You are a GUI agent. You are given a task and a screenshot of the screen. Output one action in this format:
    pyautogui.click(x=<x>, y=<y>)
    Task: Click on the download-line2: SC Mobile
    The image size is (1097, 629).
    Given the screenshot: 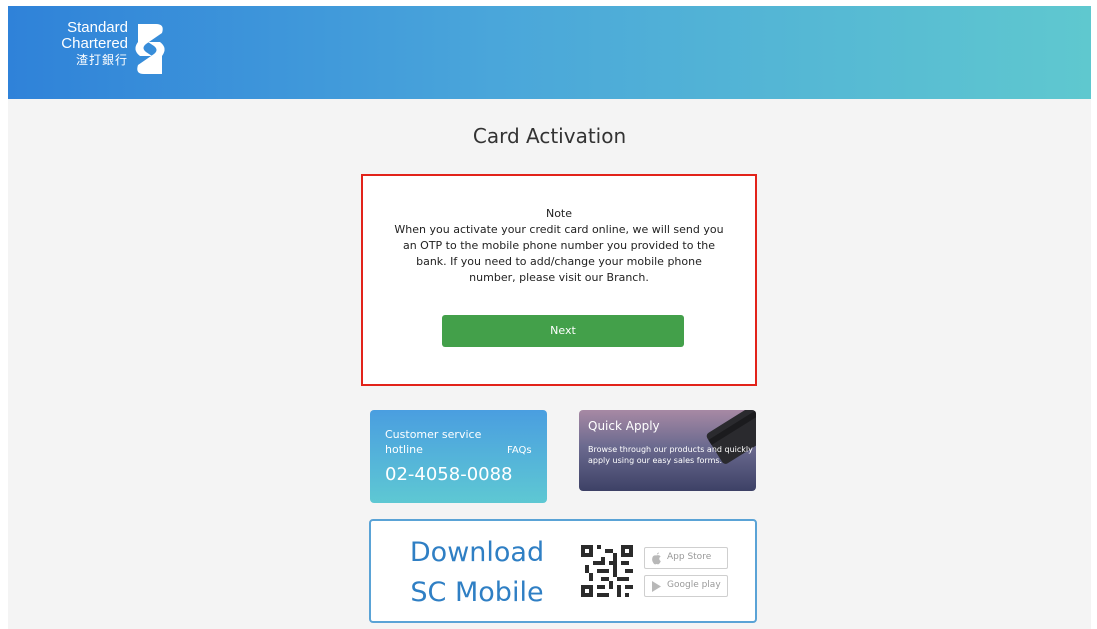 What is the action you would take?
    pyautogui.click(x=477, y=592)
    